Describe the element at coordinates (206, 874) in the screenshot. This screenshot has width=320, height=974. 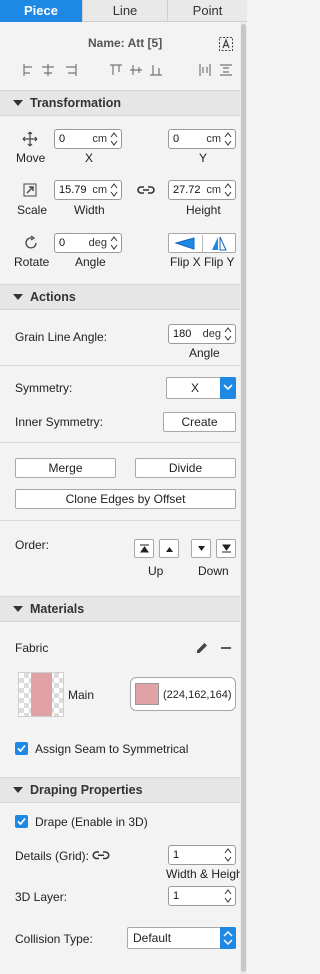
I see `width-height-label: Width & Height` at that location.